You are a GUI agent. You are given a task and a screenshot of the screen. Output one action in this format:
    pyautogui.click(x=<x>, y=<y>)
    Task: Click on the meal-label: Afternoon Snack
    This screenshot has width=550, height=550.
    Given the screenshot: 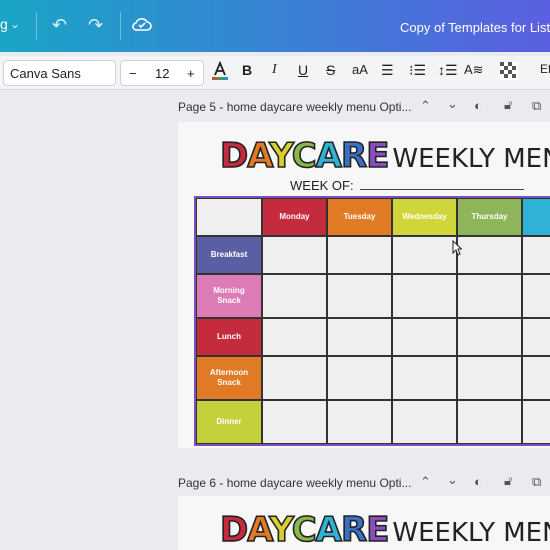 What is the action you would take?
    pyautogui.click(x=229, y=378)
    